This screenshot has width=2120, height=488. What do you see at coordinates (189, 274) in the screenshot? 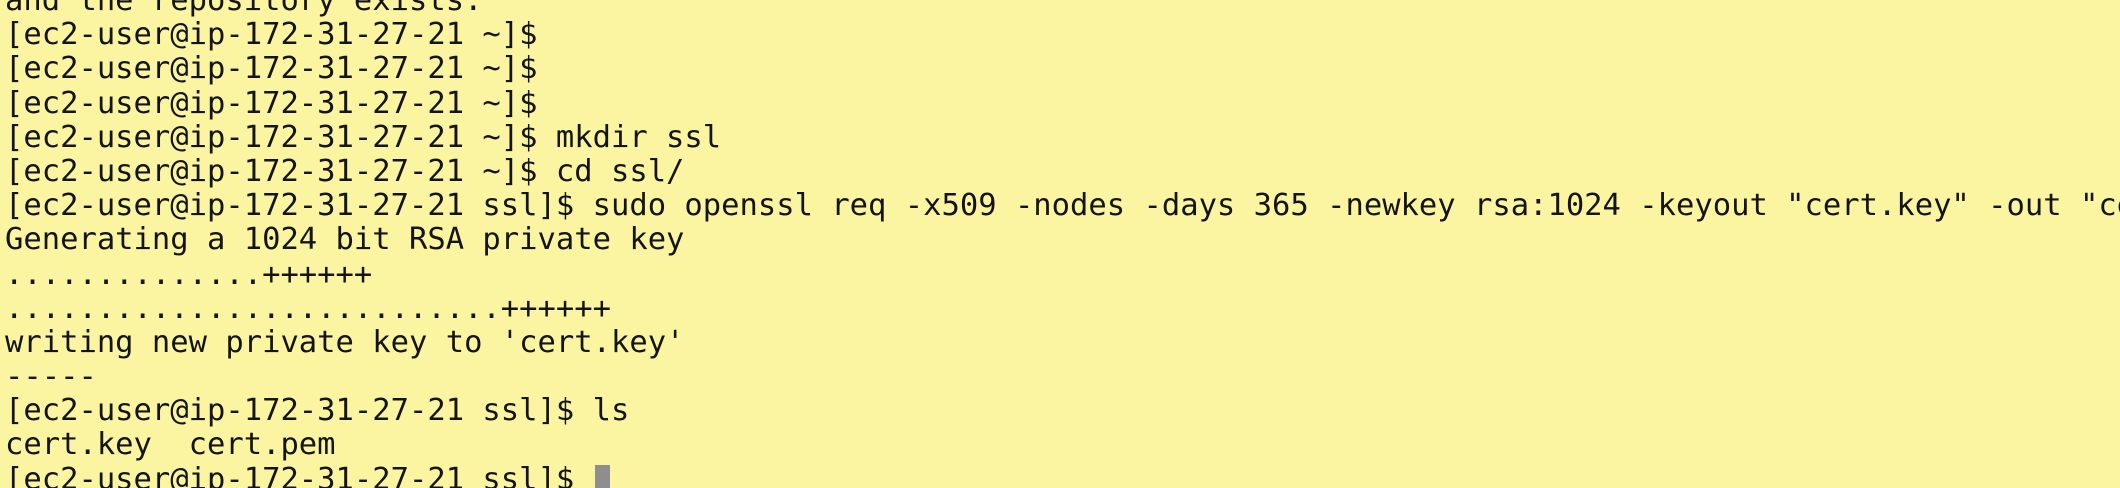
I see `terminal-line: ..............++++++` at bounding box center [189, 274].